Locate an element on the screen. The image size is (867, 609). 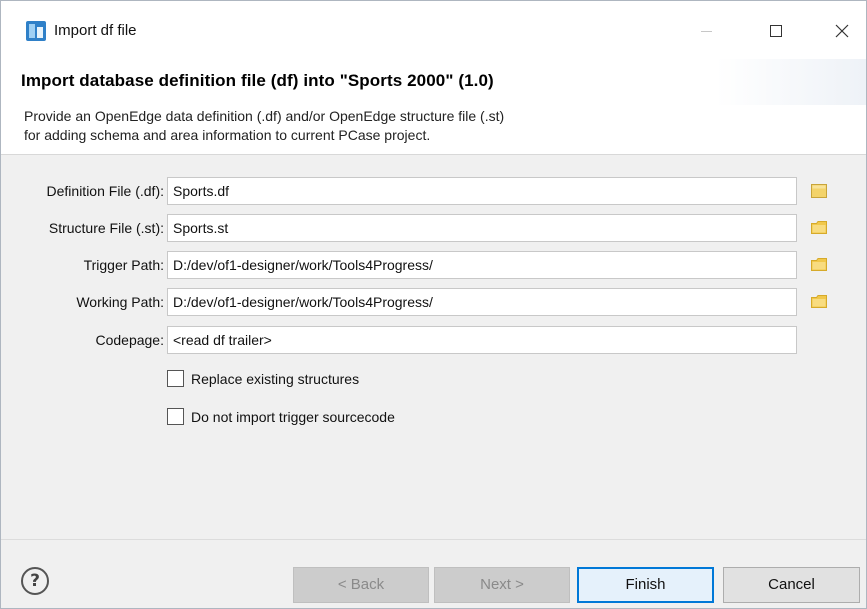
structure-file-row: Structure File (.st): Sports.st is located at coordinates (433, 228).